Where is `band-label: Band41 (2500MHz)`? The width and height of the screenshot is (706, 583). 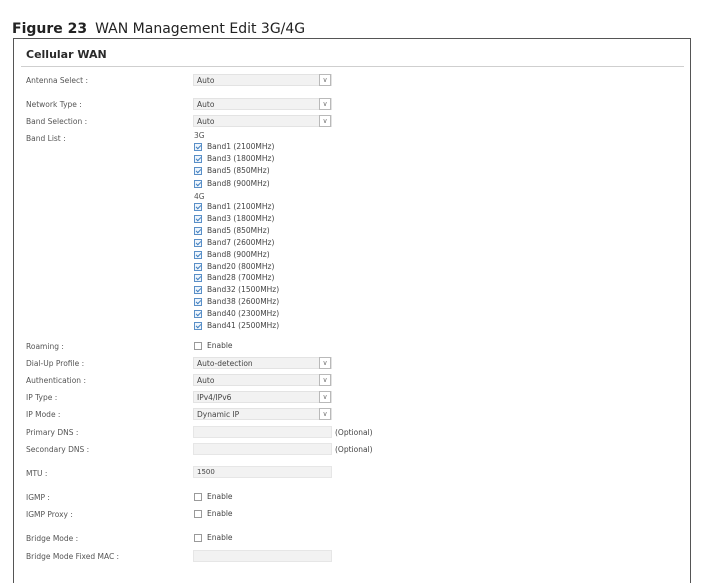 band-label: Band41 (2500MHz) is located at coordinates (243, 325).